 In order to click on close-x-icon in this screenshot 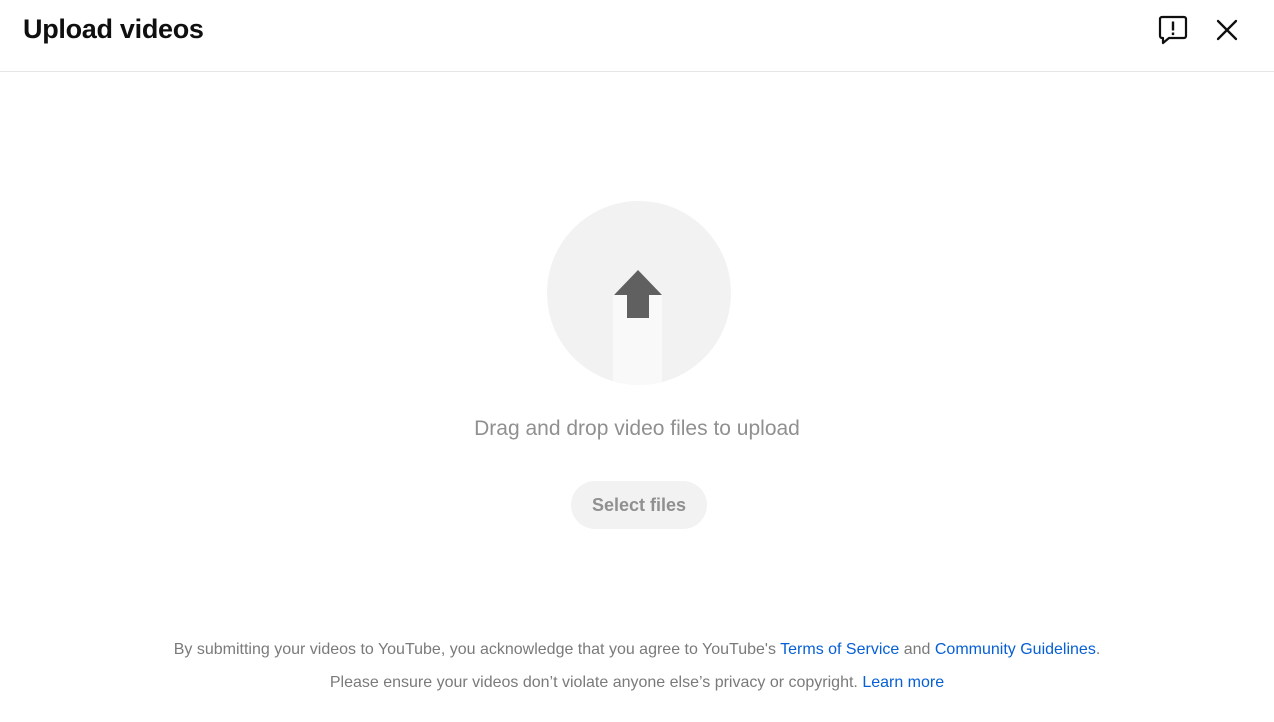, I will do `click(1227, 31)`.